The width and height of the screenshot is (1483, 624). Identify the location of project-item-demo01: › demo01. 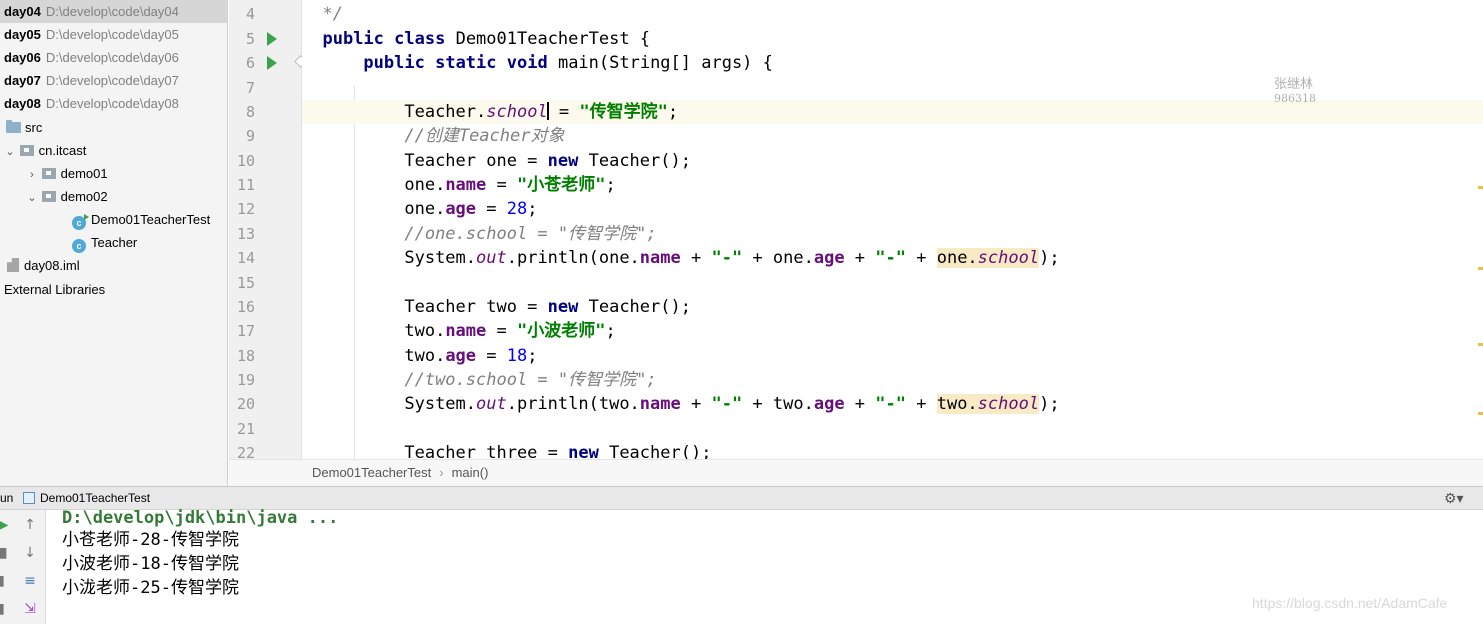
(53, 174).